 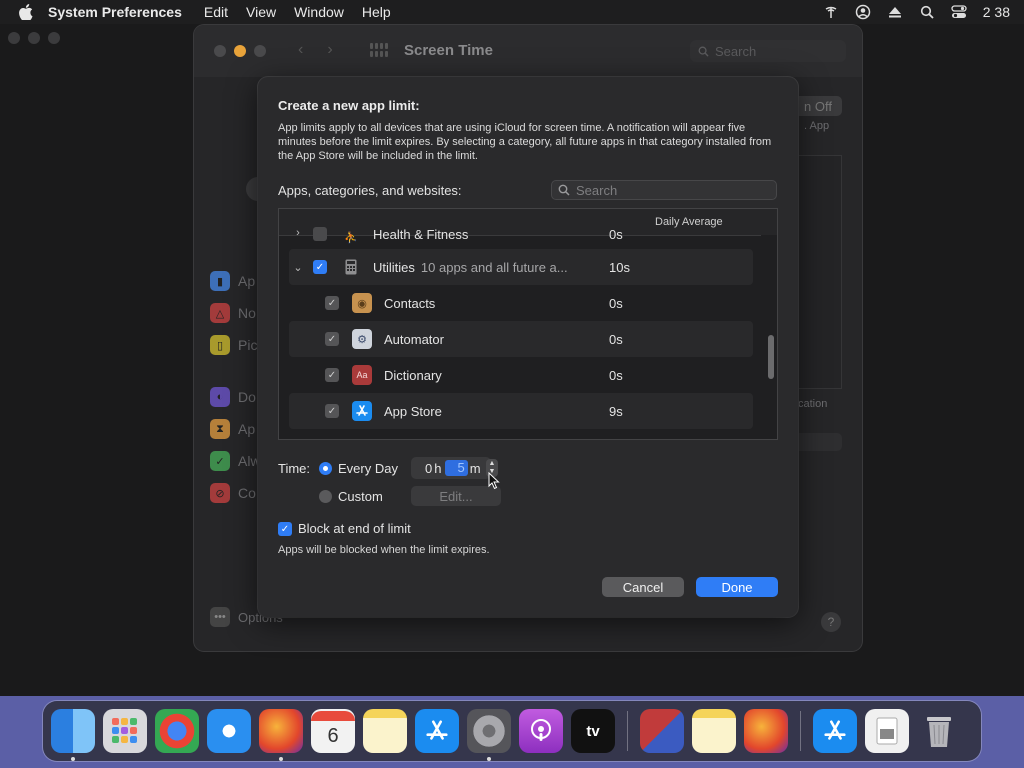 What do you see at coordinates (541, 731) in the screenshot?
I see `podcasts-icon` at bounding box center [541, 731].